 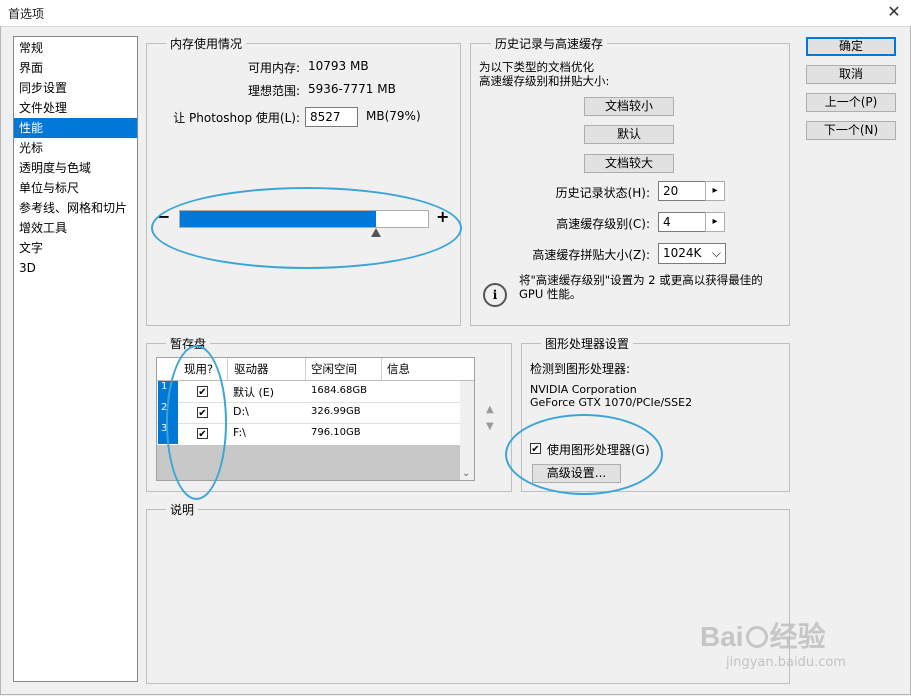 I want to click on available-ram-label: 可用内存:, so click(x=273, y=68).